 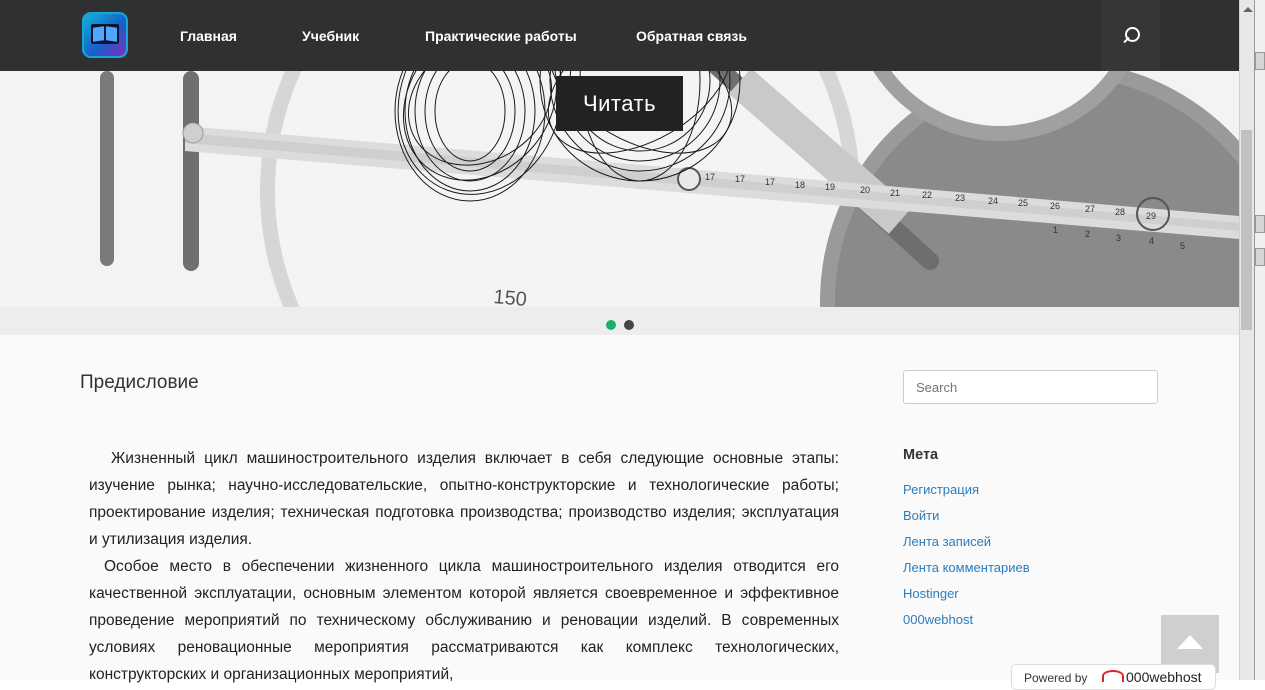 I want to click on slider-pagination, so click(x=619, y=321).